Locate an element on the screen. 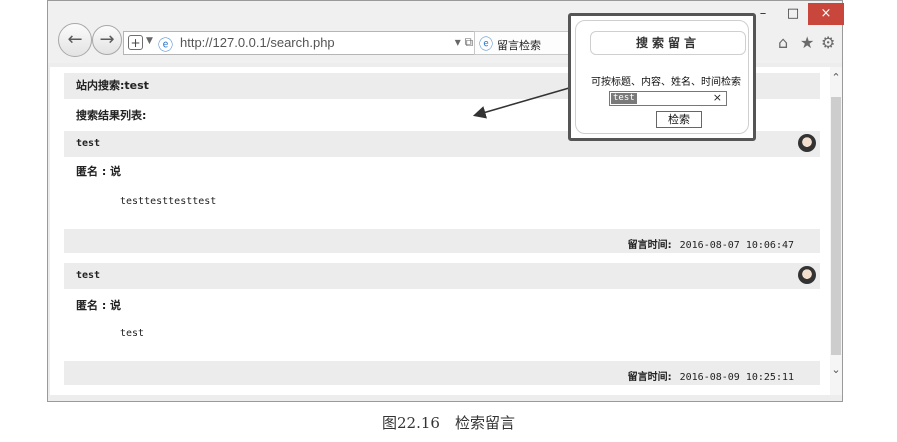 The image size is (897, 442). time-value: 2016-08-09 10:25:11 is located at coordinates (736, 377).